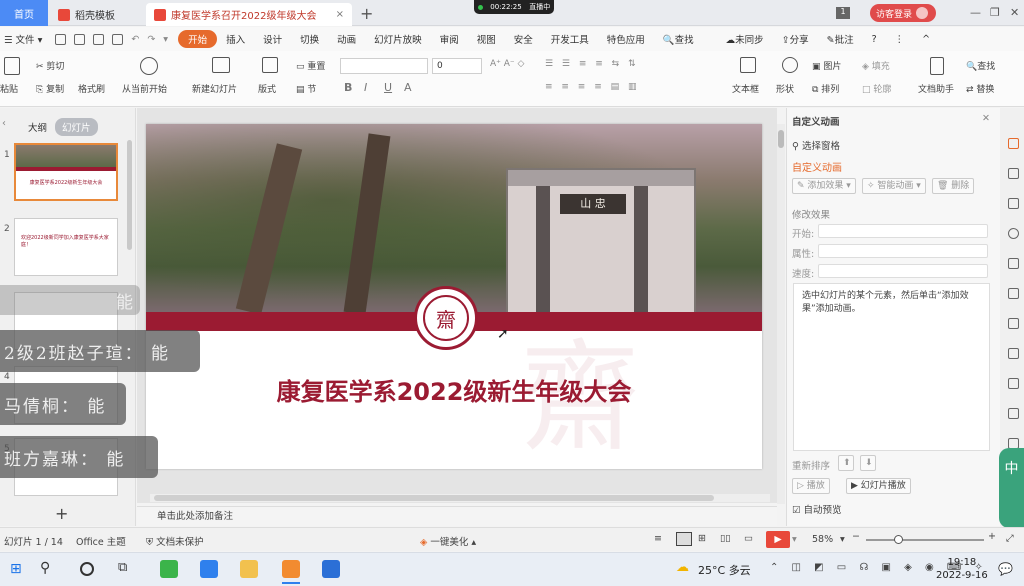 This screenshot has width=1024, height=586. I want to click on copy-button: ⎘ 复制, so click(50, 88).